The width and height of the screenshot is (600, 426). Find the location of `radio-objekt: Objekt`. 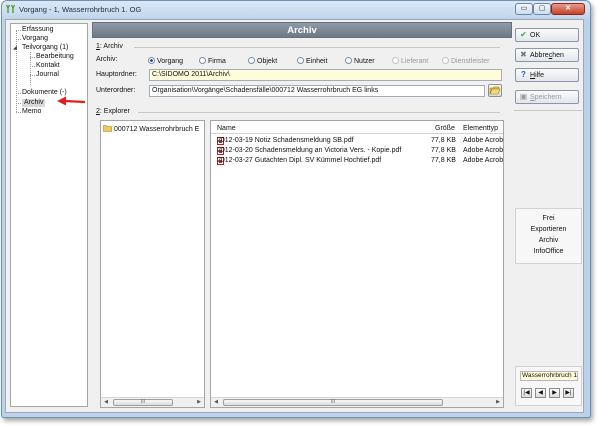

radio-objekt: Objekt is located at coordinates (262, 61).